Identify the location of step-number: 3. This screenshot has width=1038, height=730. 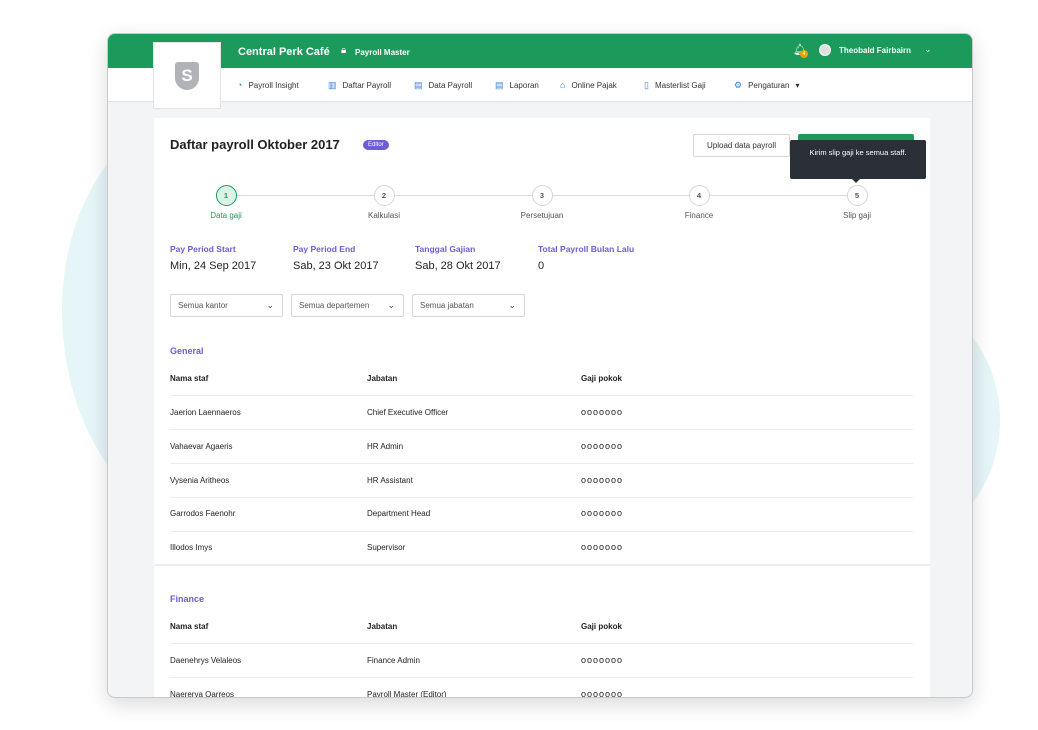
(542, 195).